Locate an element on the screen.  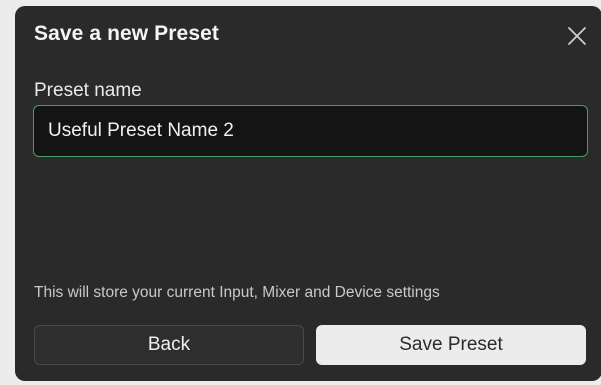
close-icon is located at coordinates (577, 36).